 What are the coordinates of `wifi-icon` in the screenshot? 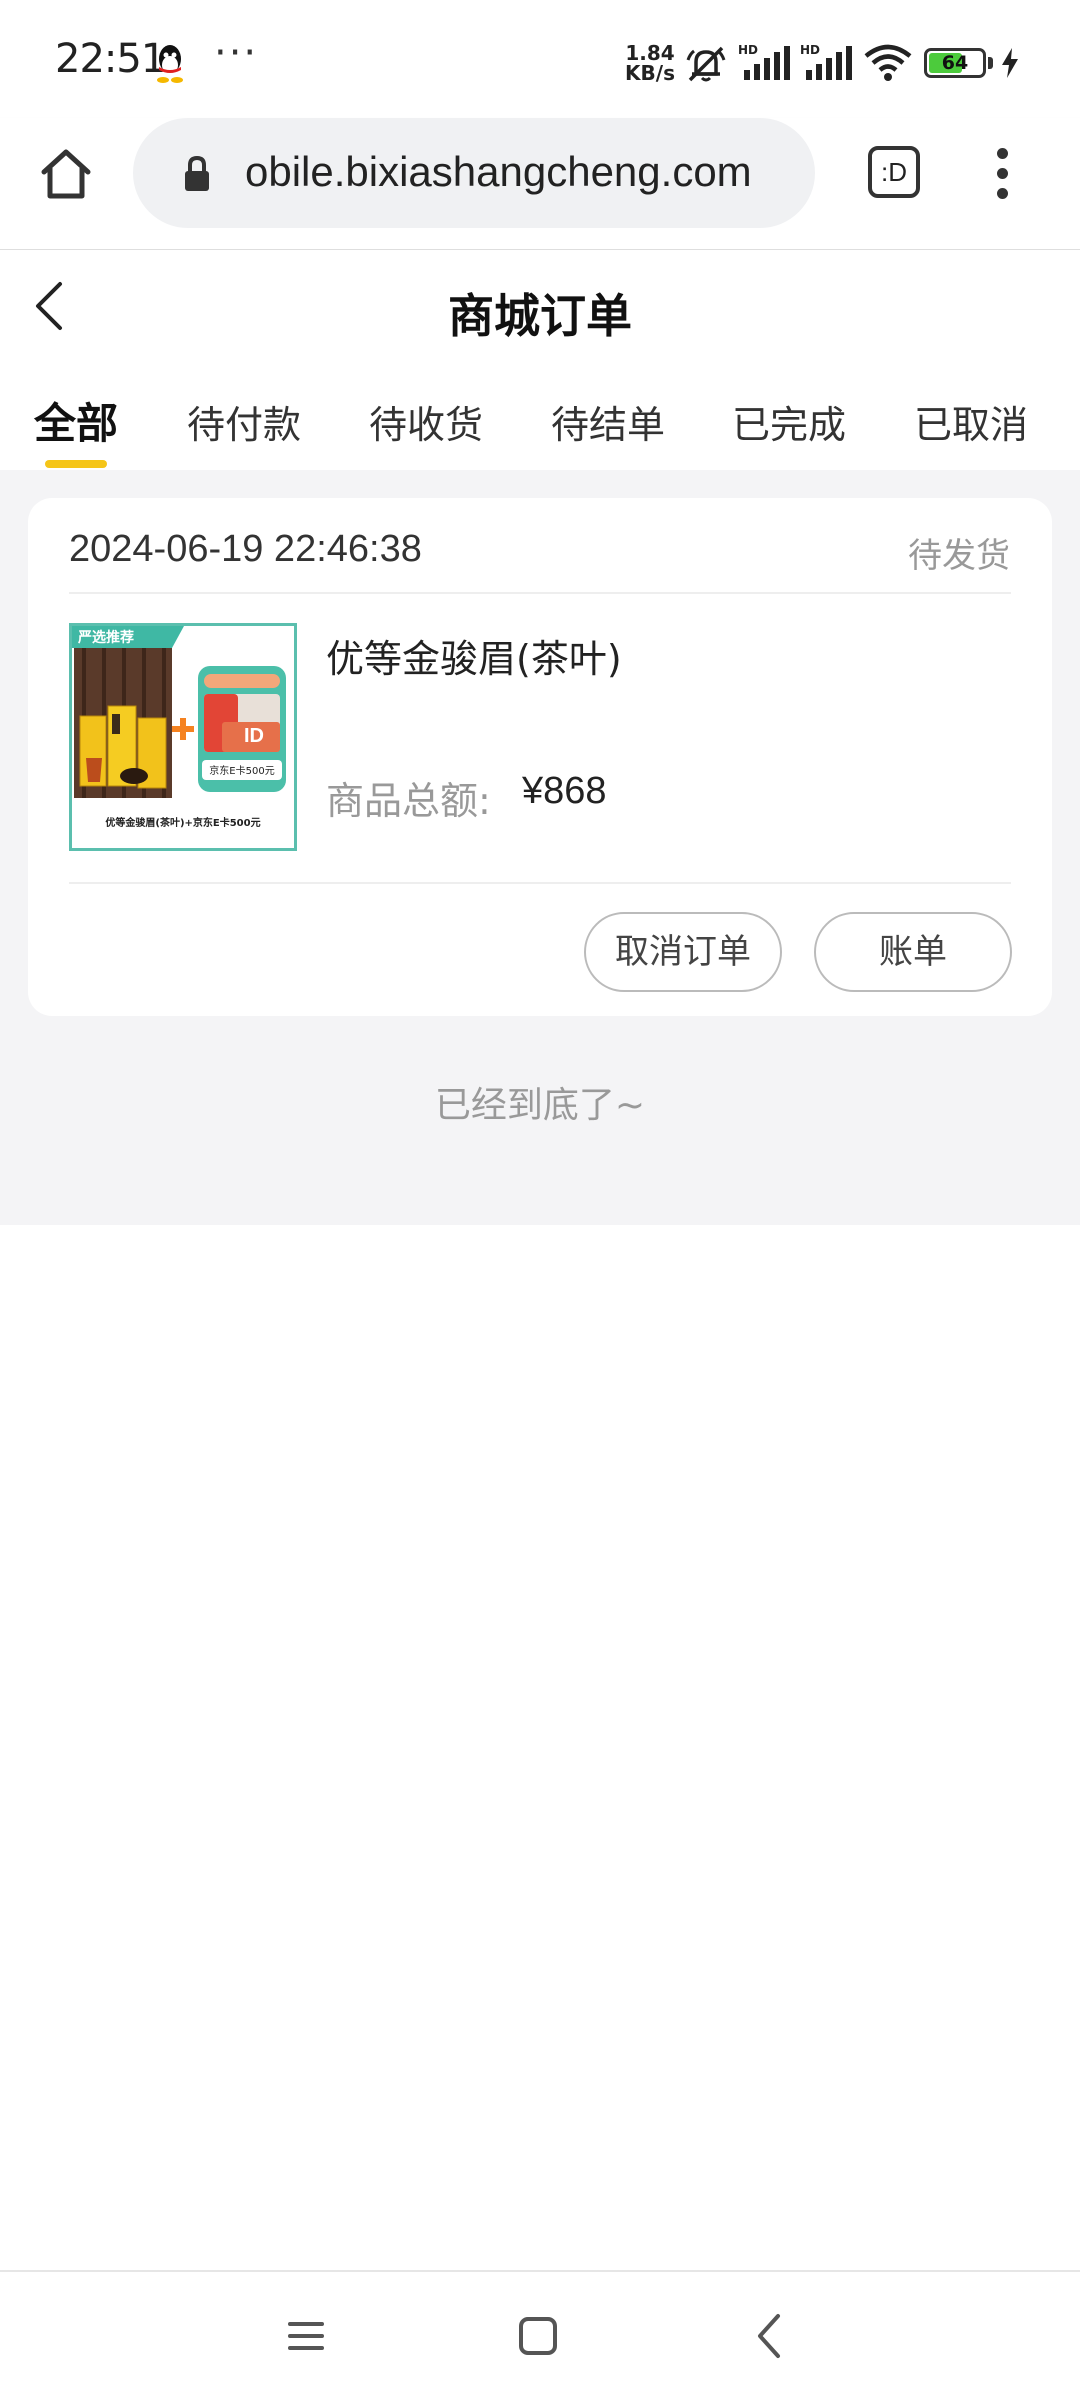 It's located at (888, 62).